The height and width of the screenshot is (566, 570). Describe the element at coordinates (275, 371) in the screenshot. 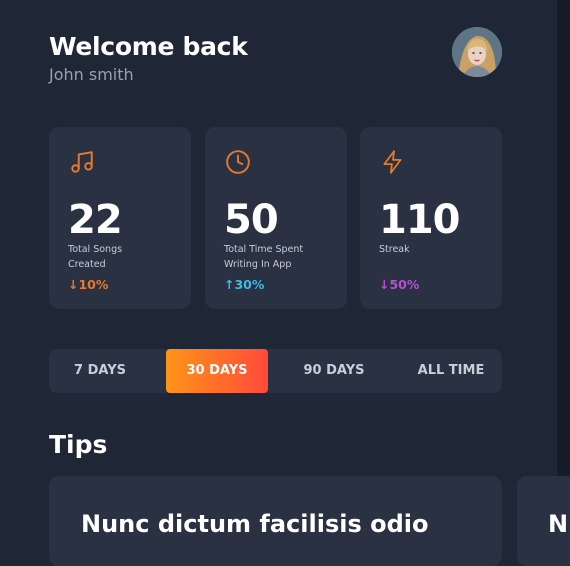

I see `time-range-selector: 7 DAYS 30 DAYS 90 DAYS ALL TIME` at that location.